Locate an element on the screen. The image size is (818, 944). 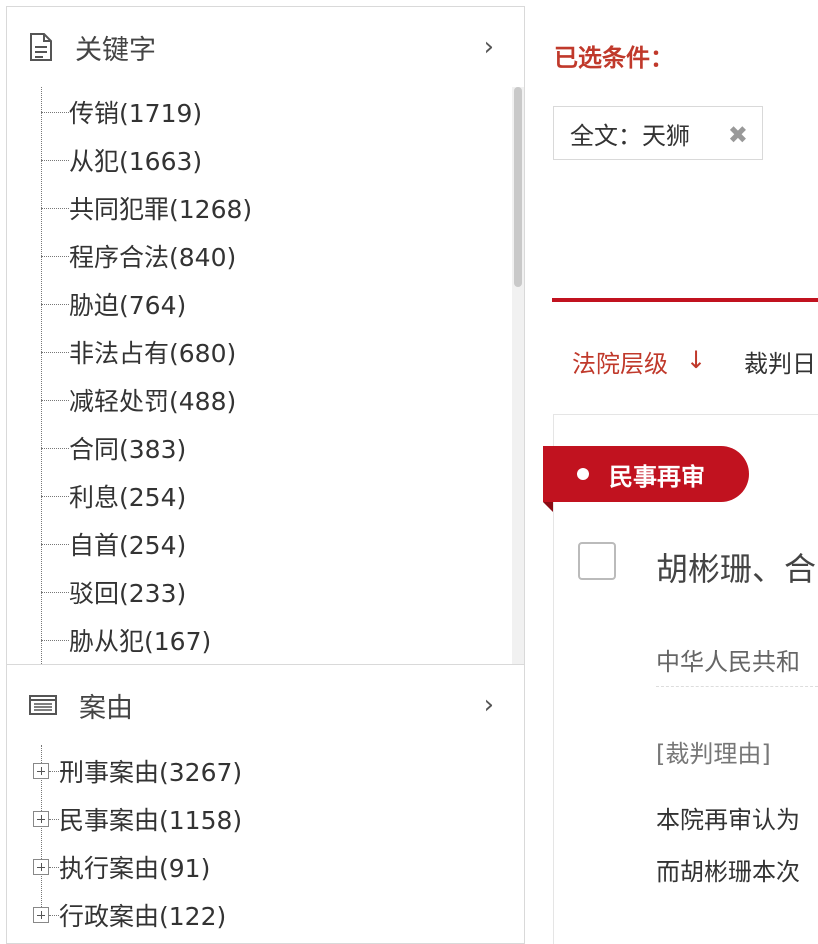
reason-text-line: 而胡彬珊本次 is located at coordinates (728, 872).